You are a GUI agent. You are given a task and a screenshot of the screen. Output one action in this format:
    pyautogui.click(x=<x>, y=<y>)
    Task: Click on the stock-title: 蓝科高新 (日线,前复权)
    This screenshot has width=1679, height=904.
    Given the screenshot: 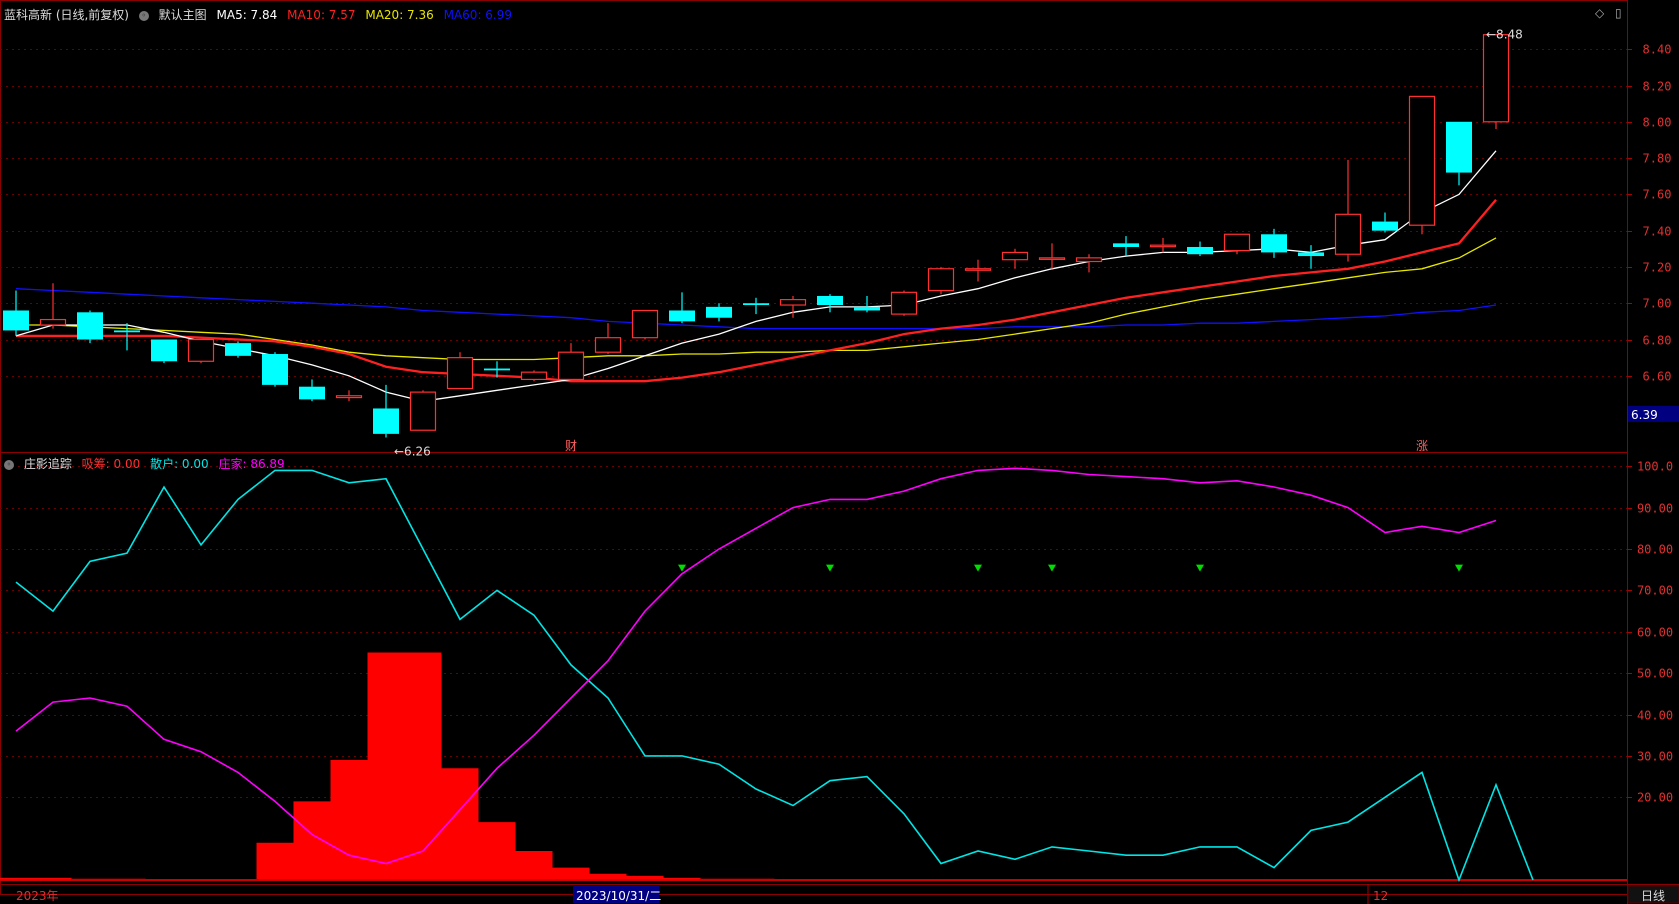 What is the action you would take?
    pyautogui.click(x=66, y=15)
    